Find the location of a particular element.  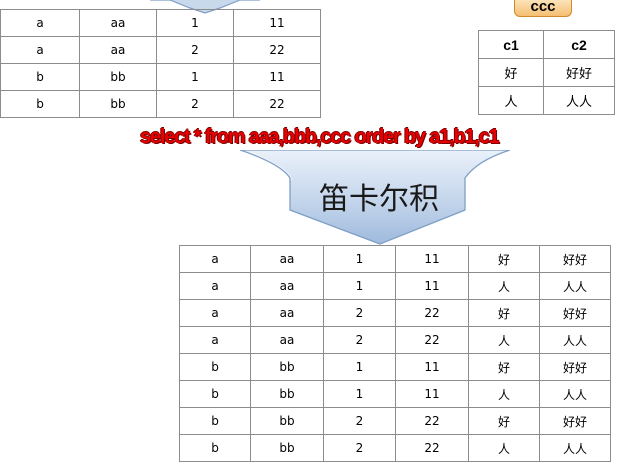

table-row: 人 人人 is located at coordinates (546, 100).